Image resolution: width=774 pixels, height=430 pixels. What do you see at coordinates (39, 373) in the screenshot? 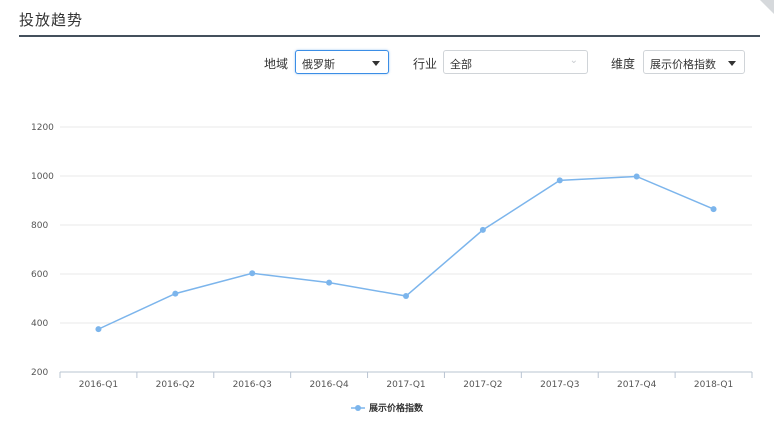
I see `y-tick-label: 200` at bounding box center [39, 373].